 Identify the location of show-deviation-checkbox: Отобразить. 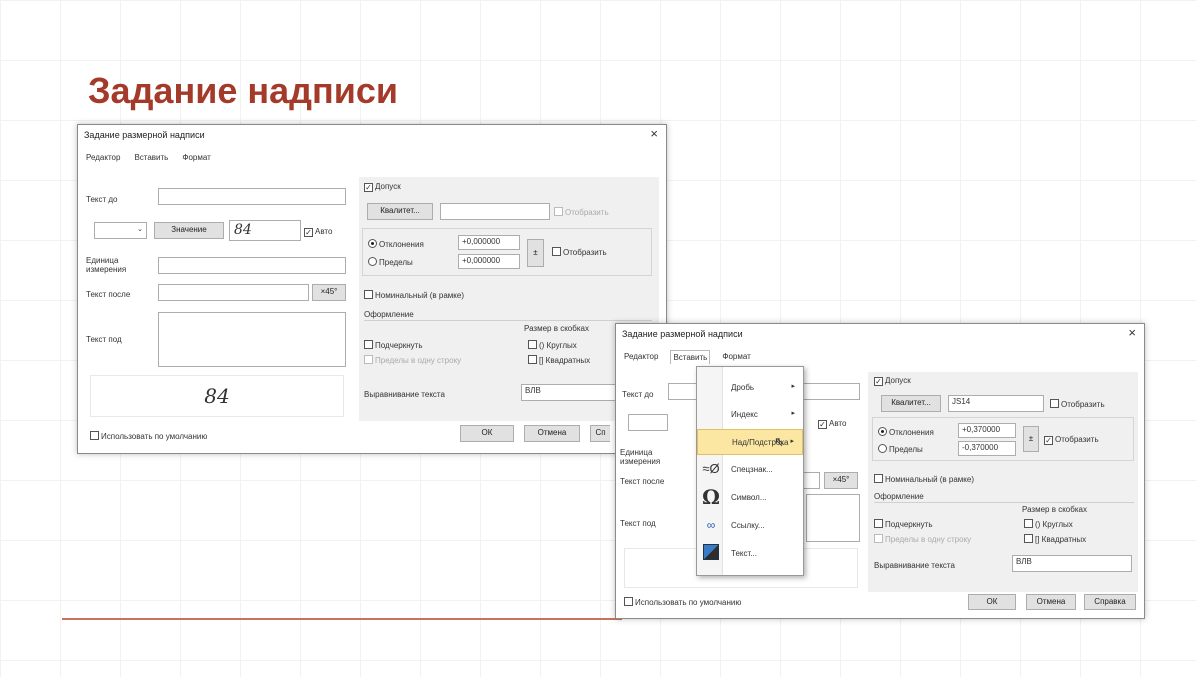
(579, 252).